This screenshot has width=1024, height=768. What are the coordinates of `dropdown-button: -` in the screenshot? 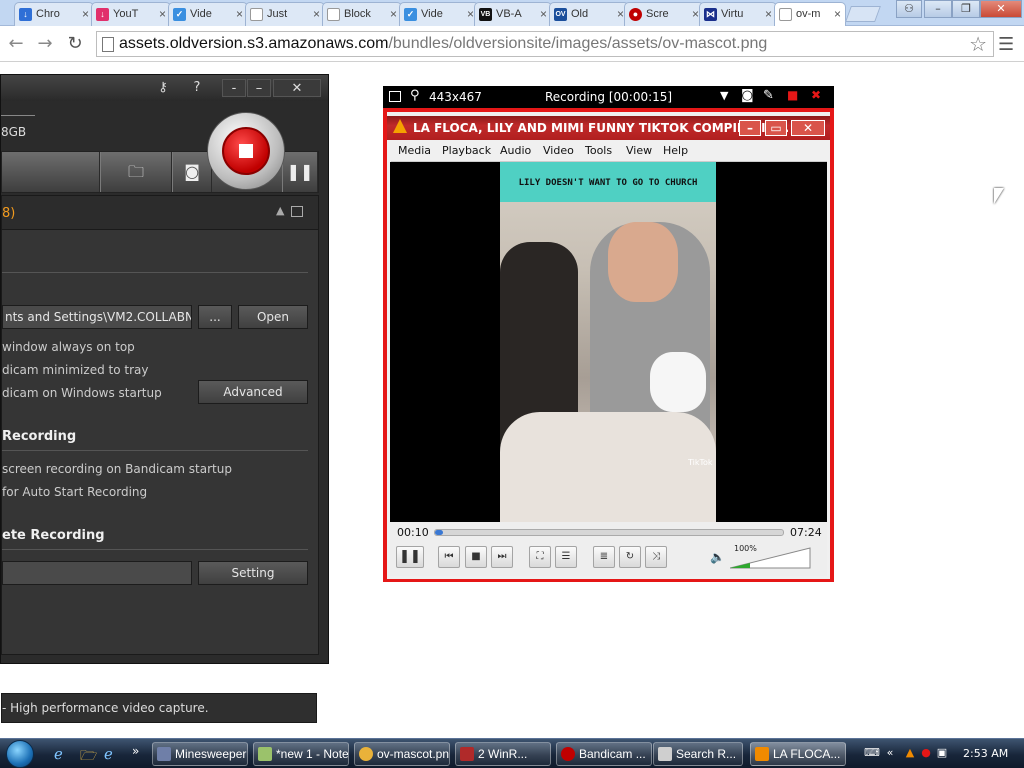 It's located at (234, 88).